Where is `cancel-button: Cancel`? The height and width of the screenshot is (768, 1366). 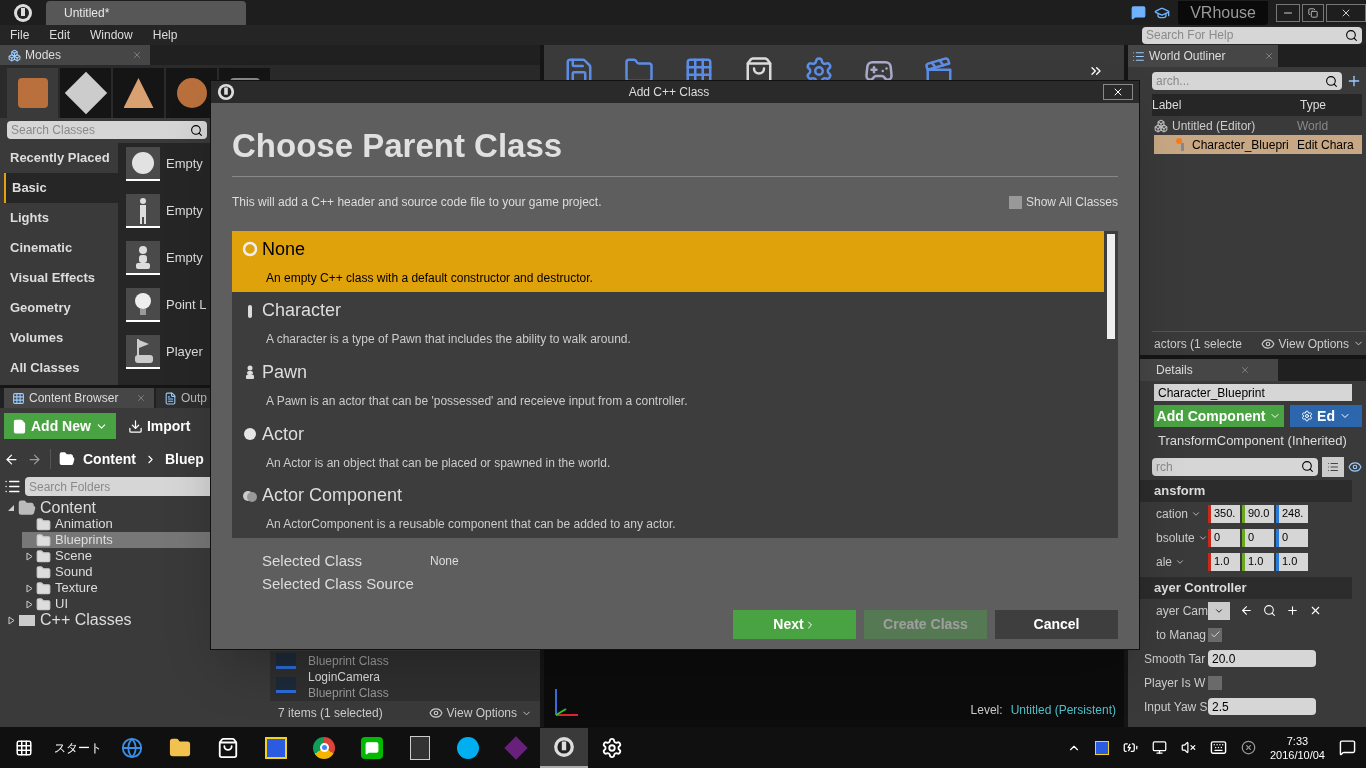 cancel-button: Cancel is located at coordinates (1056, 624).